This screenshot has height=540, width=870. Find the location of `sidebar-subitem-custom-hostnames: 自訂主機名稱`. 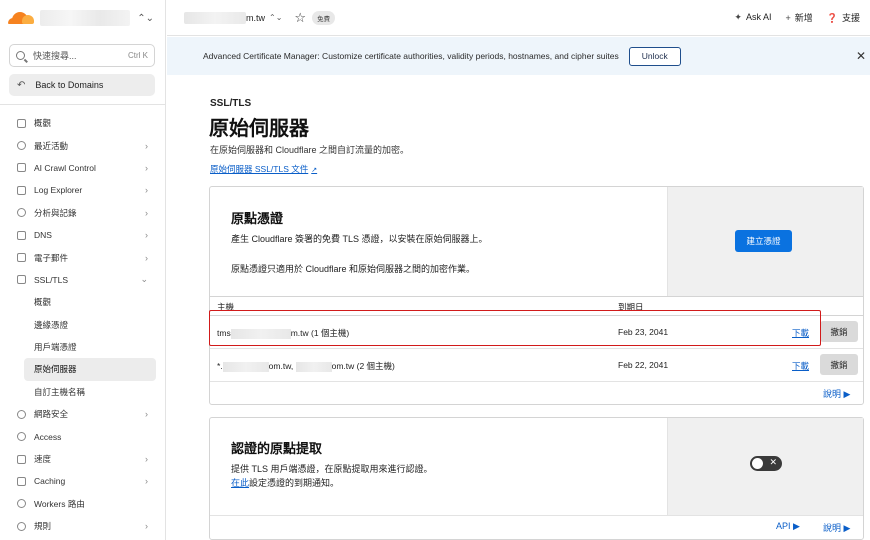

sidebar-subitem-custom-hostnames: 自訂主機名稱 is located at coordinates (83, 392).